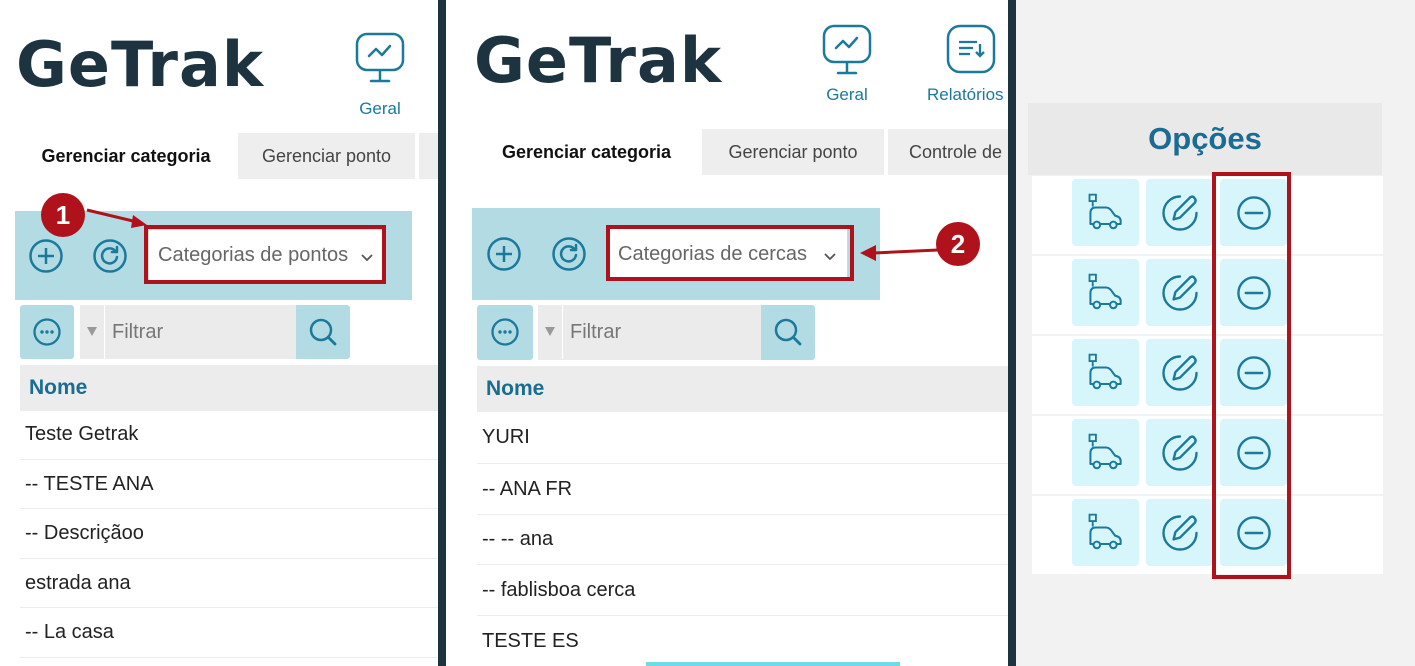 Image resolution: width=1415 pixels, height=666 pixels. What do you see at coordinates (742, 489) in the screenshot?
I see `table-row: -- ANA FR` at bounding box center [742, 489].